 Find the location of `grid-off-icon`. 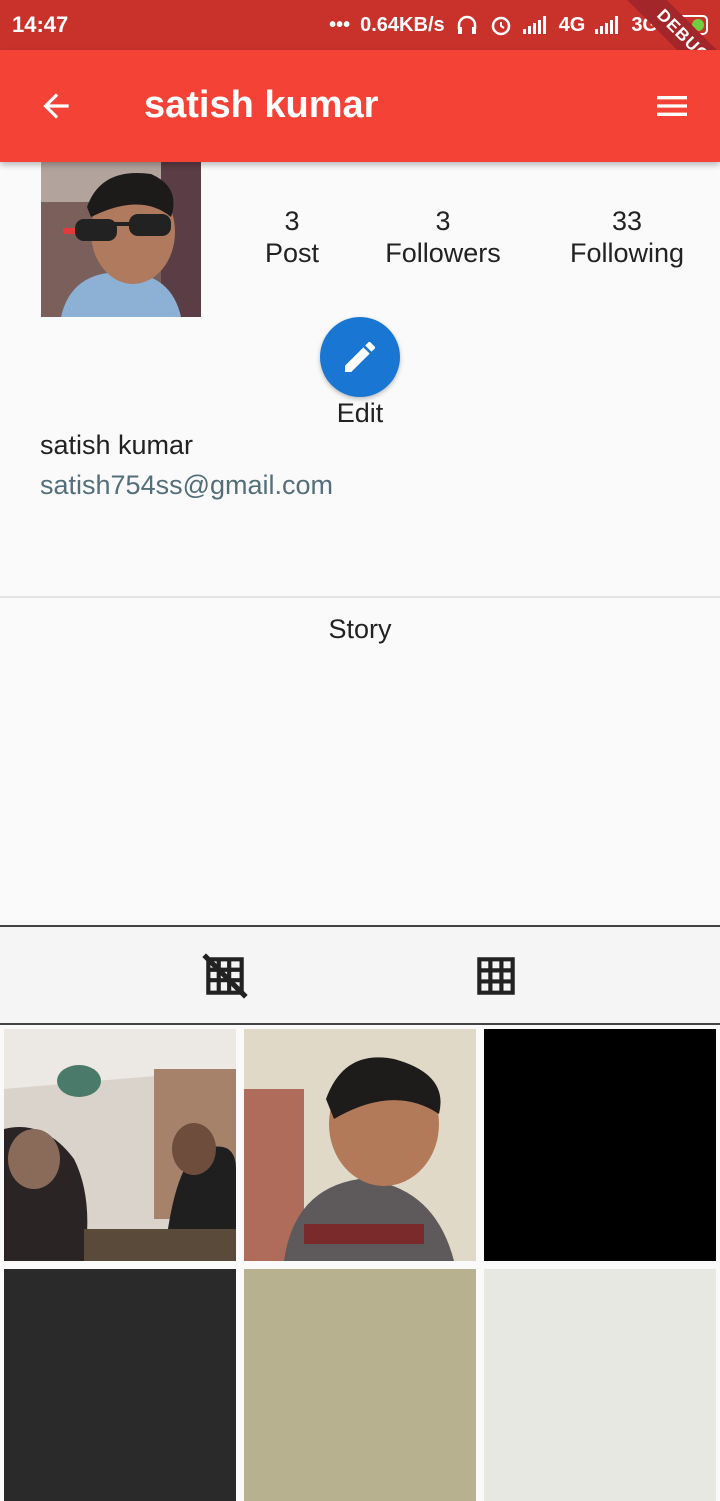

grid-off-icon is located at coordinates (225, 976).